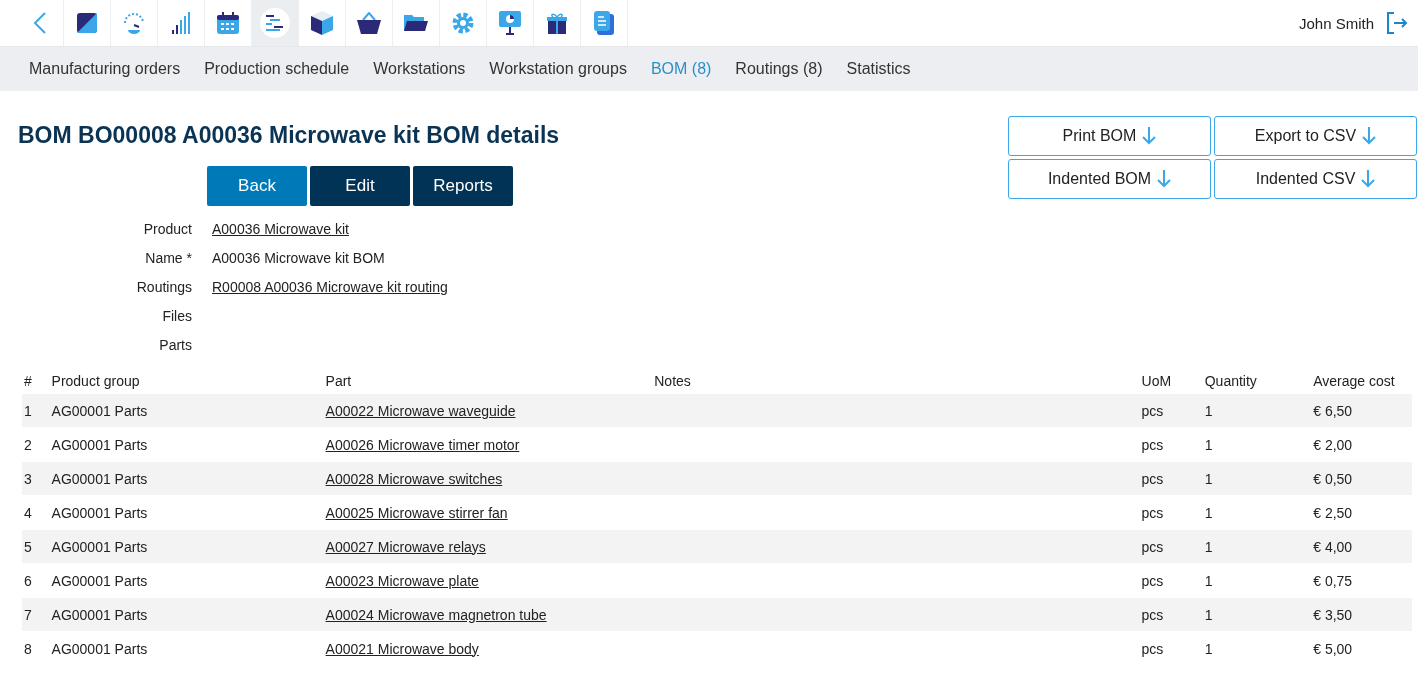 Image resolution: width=1418 pixels, height=680 pixels. What do you see at coordinates (510, 23) in the screenshot?
I see `presentation-board-icon` at bounding box center [510, 23].